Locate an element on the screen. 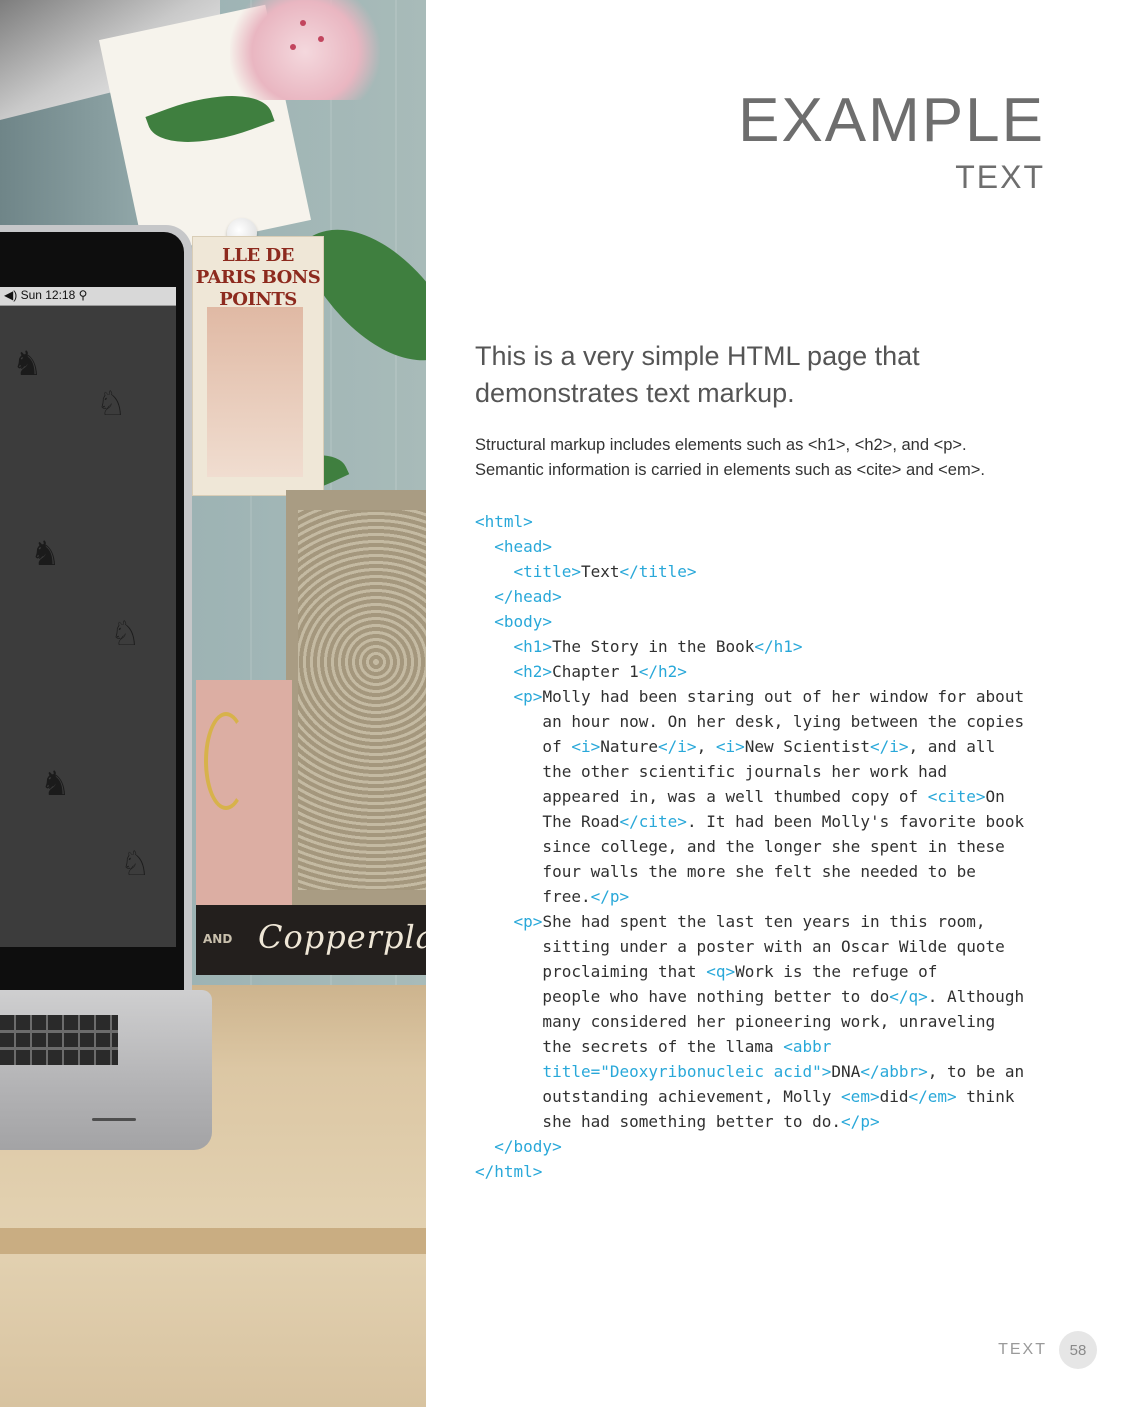  code-text: of is located at coordinates (523, 746).